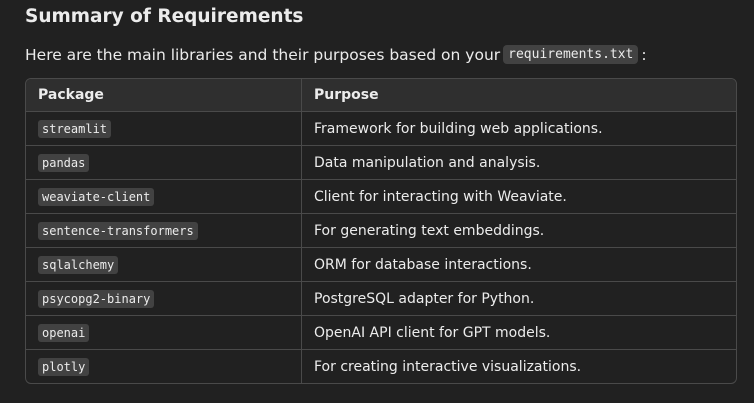 The width and height of the screenshot is (754, 403). What do you see at coordinates (518, 196) in the screenshot?
I see `purpose-cell: Client for interacting with Weaviate.` at bounding box center [518, 196].